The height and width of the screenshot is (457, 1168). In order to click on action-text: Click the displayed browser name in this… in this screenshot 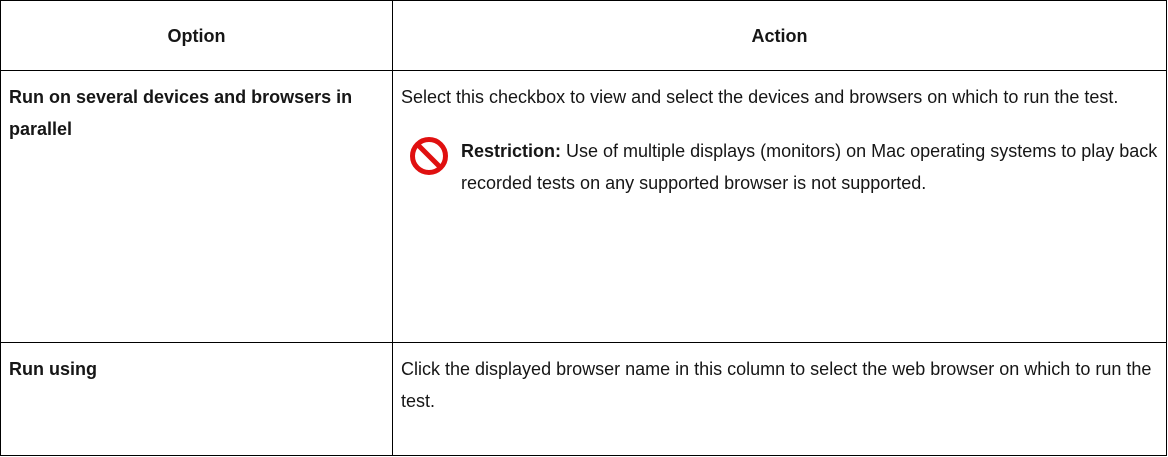, I will do `click(776, 385)`.